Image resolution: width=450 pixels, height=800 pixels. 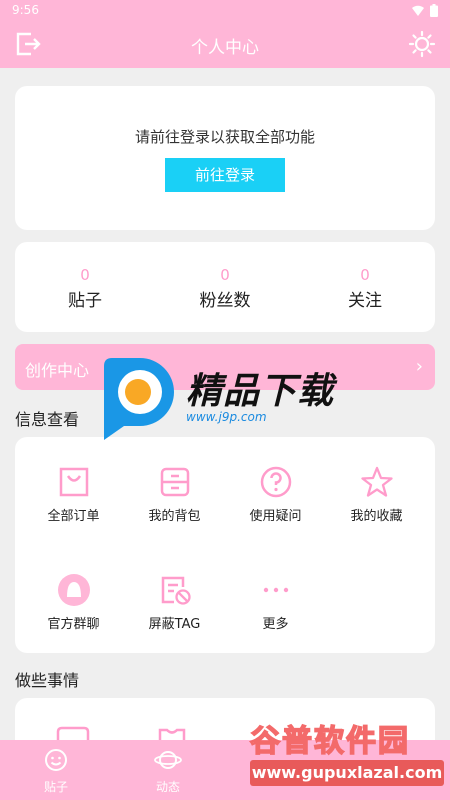 What do you see at coordinates (376, 481) in the screenshot?
I see `star-icon` at bounding box center [376, 481].